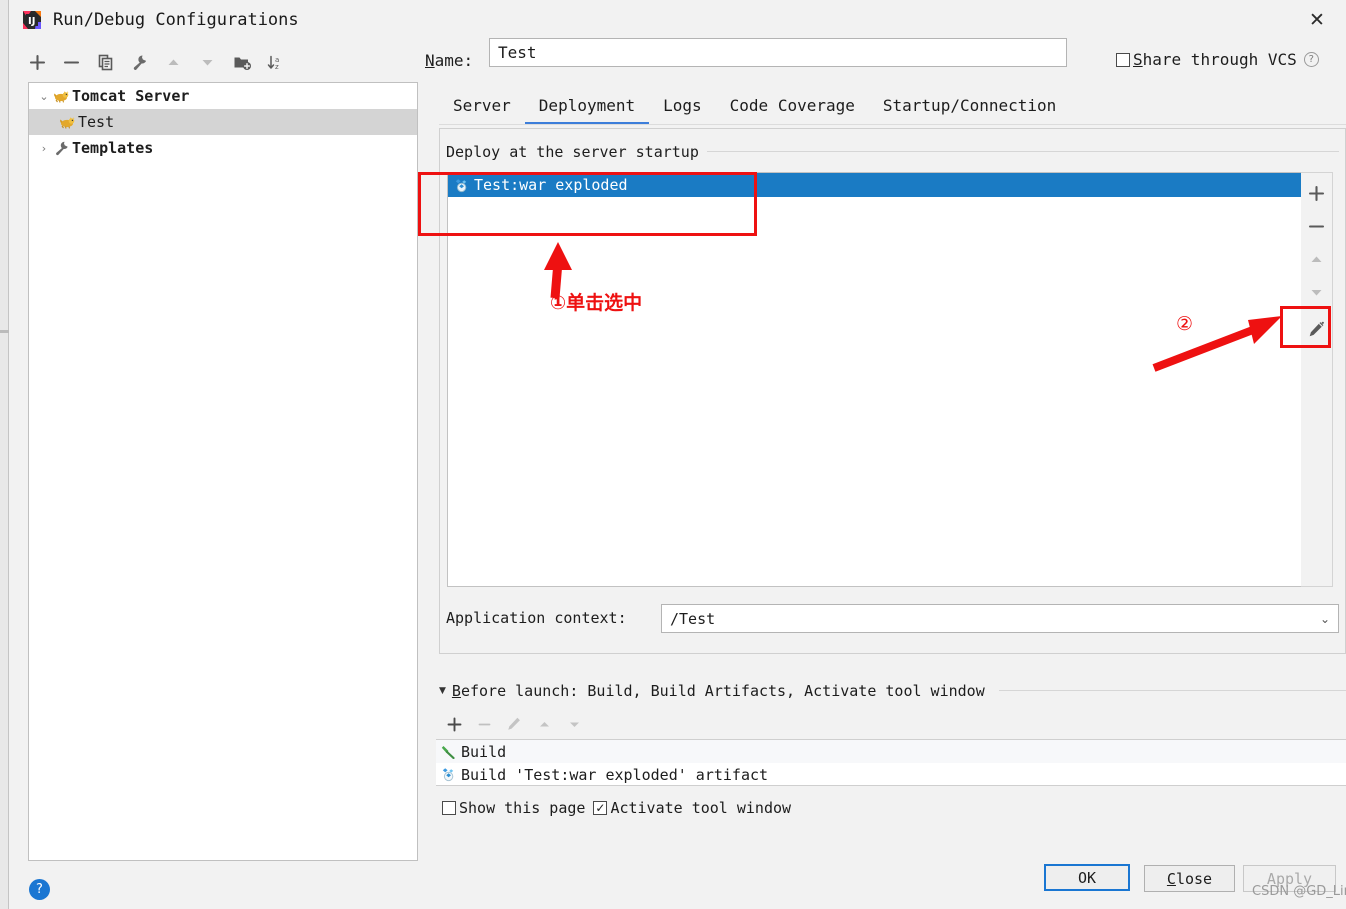 This screenshot has height=909, width=1346. Describe the element at coordinates (1316, 292) in the screenshot. I see `move-artifact-down-button` at that location.